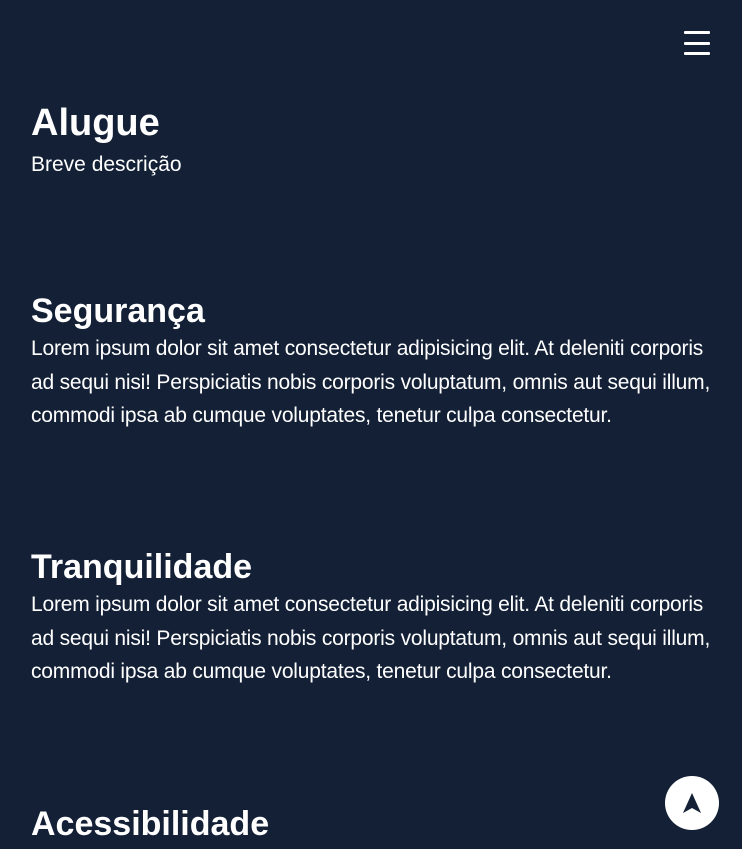  I want to click on page-title: Alugue, so click(95, 123).